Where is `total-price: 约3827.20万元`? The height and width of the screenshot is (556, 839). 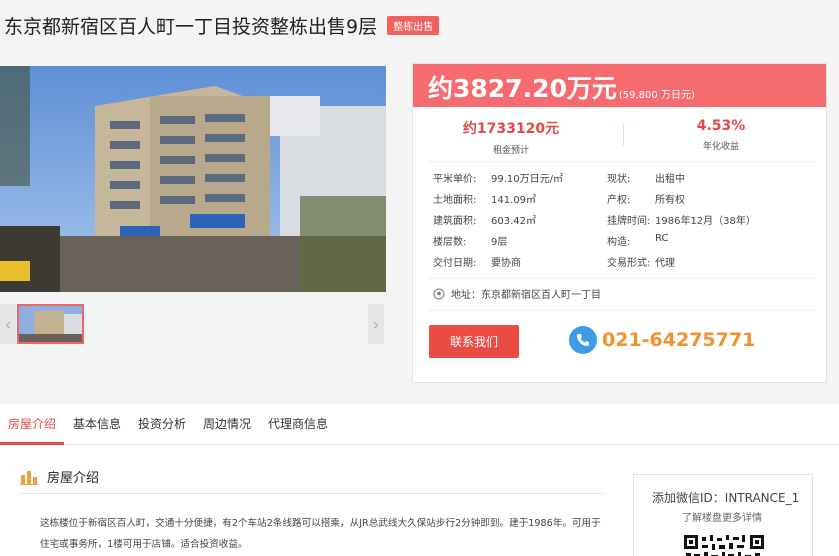
total-price: 约3827.20万元 is located at coordinates (522, 88).